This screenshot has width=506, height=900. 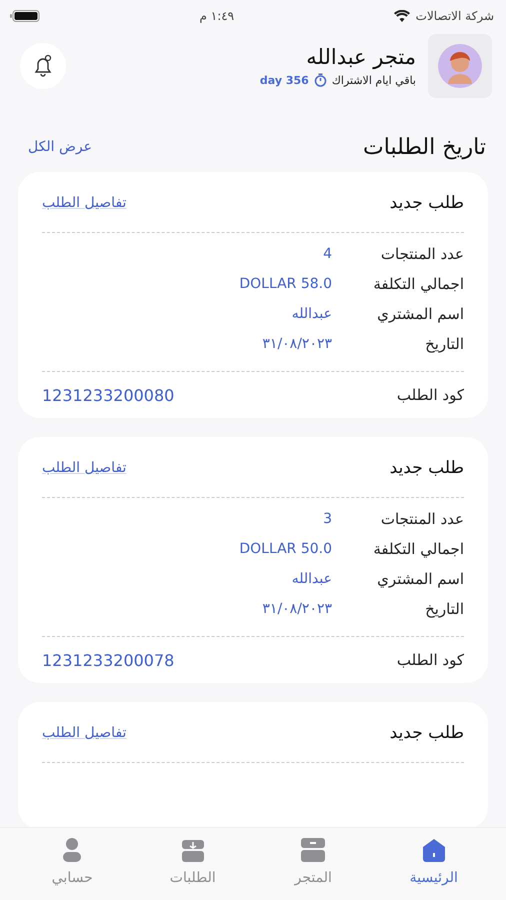 What do you see at coordinates (284, 80) in the screenshot?
I see `days-left: day 356` at bounding box center [284, 80].